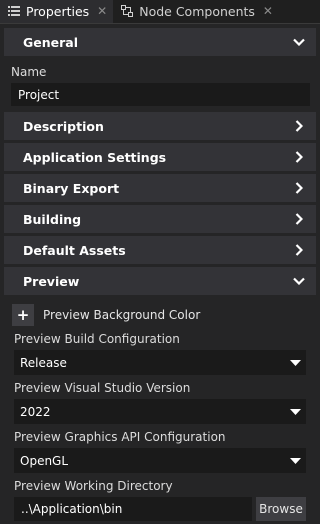 This screenshot has width=320, height=524. Describe the element at coordinates (95, 157) in the screenshot. I see `section-label: Application Settings` at that location.